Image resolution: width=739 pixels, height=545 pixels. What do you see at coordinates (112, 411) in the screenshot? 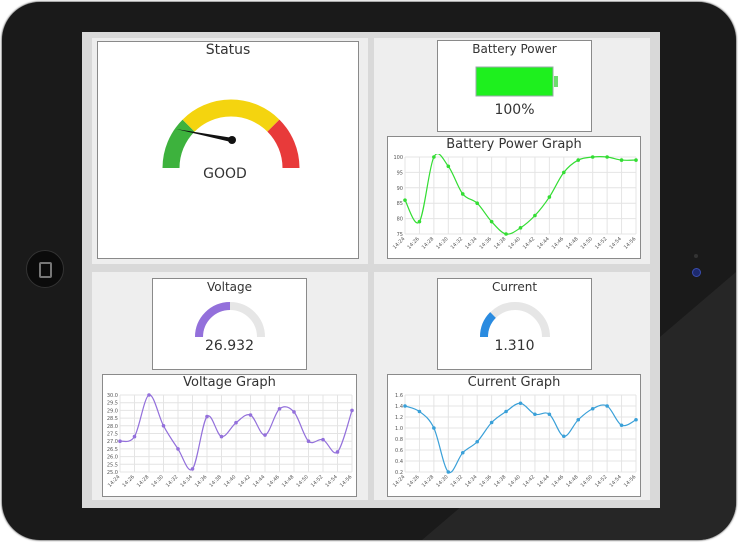
I see `y-tick-label: 29.0` at bounding box center [112, 411].